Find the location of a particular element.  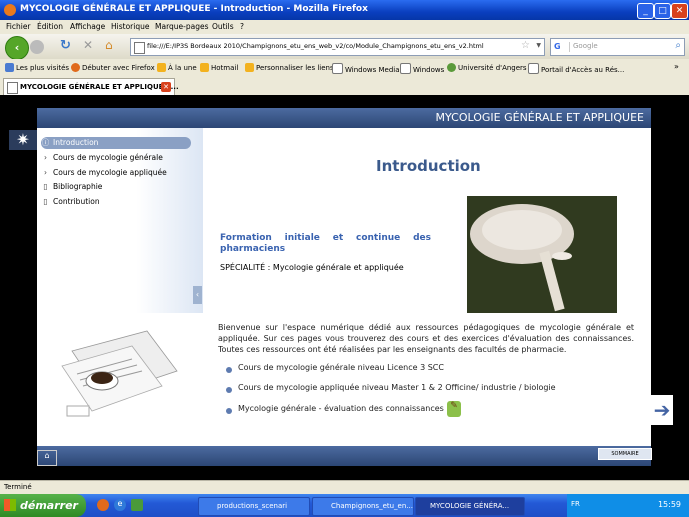

minimize-button: _ is located at coordinates (645, 11).